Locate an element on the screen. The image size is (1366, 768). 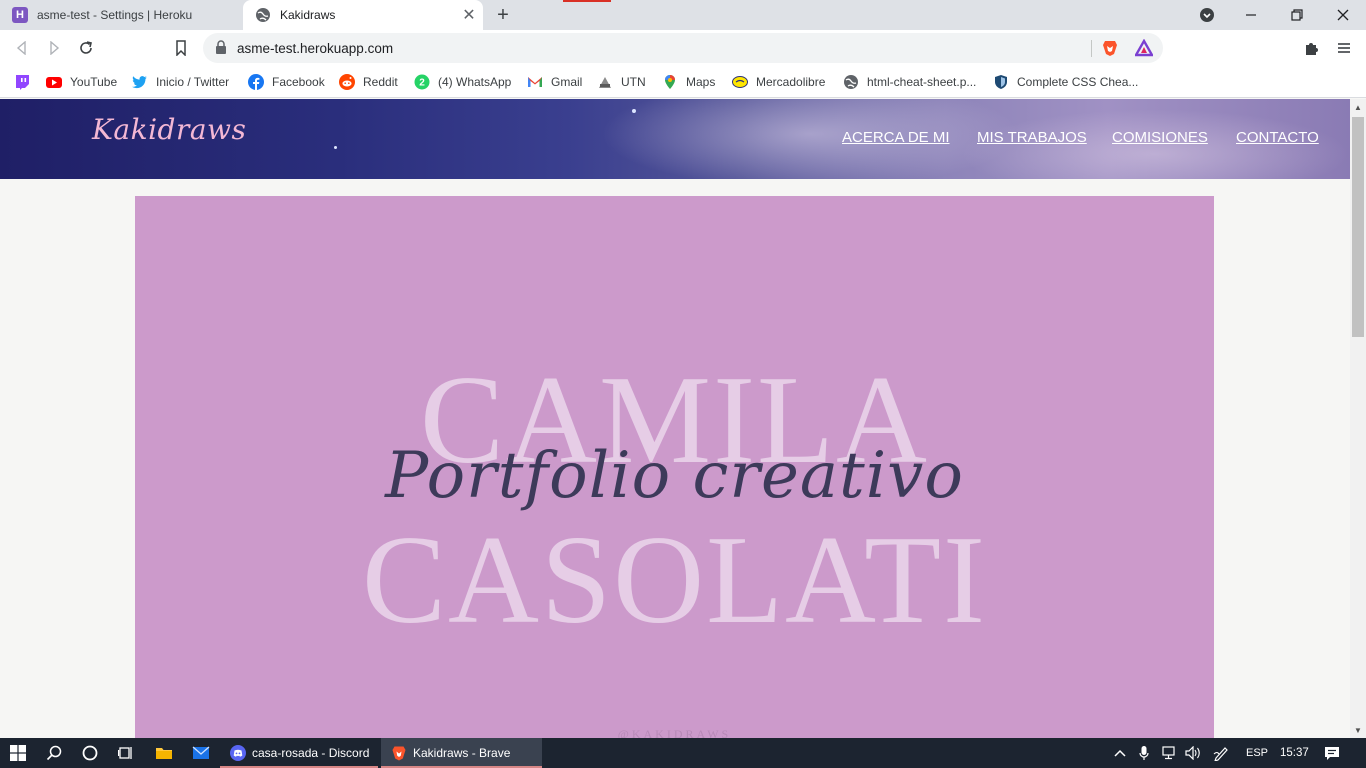
tab-indicator is located at coordinates (587, 1).